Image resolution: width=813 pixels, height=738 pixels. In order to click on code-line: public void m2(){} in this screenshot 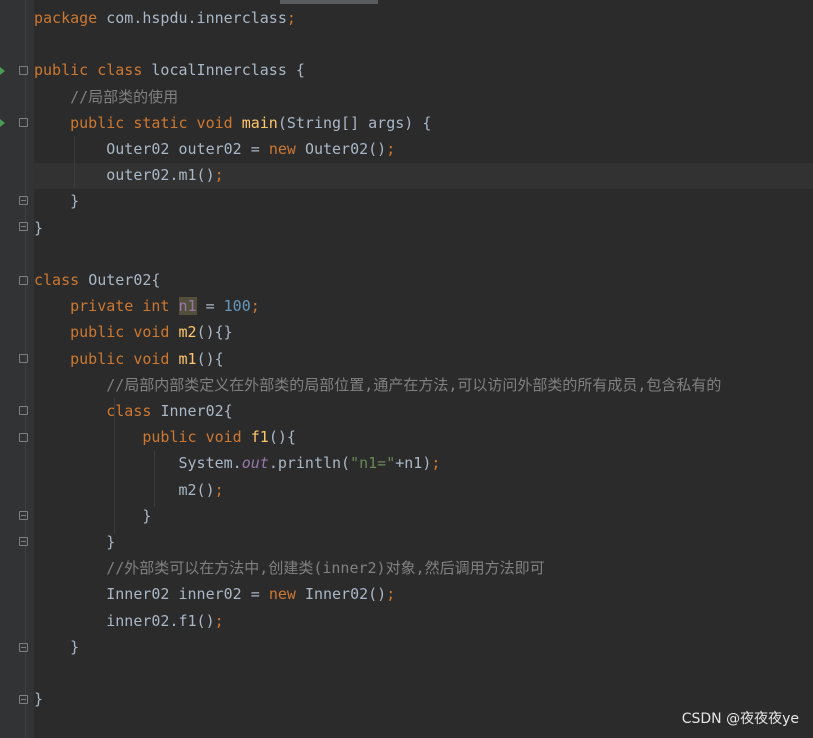, I will do `click(133, 332)`.